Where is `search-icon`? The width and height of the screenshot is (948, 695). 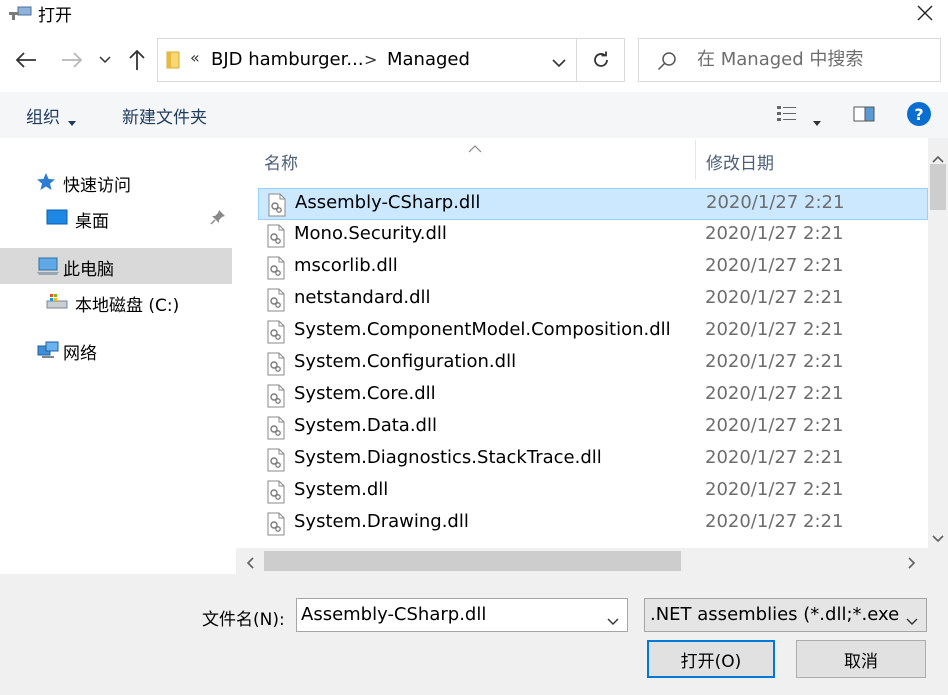
search-icon is located at coordinates (667, 63).